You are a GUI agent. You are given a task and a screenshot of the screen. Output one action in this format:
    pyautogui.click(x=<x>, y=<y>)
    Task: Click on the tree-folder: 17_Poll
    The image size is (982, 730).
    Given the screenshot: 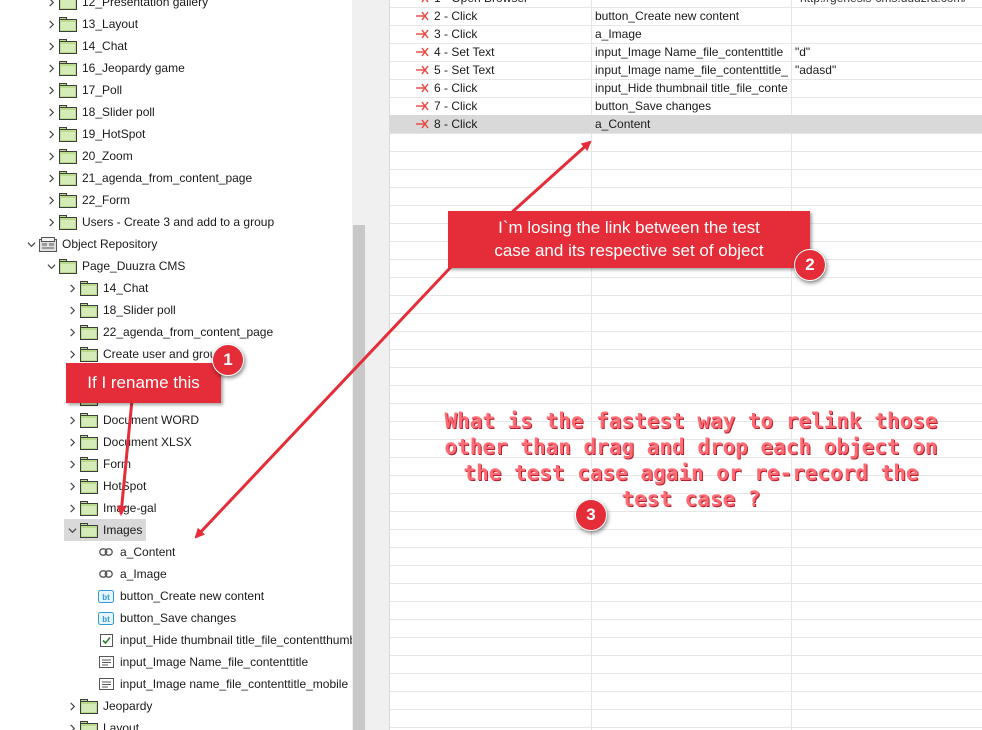 What is the action you would take?
    pyautogui.click(x=82, y=90)
    